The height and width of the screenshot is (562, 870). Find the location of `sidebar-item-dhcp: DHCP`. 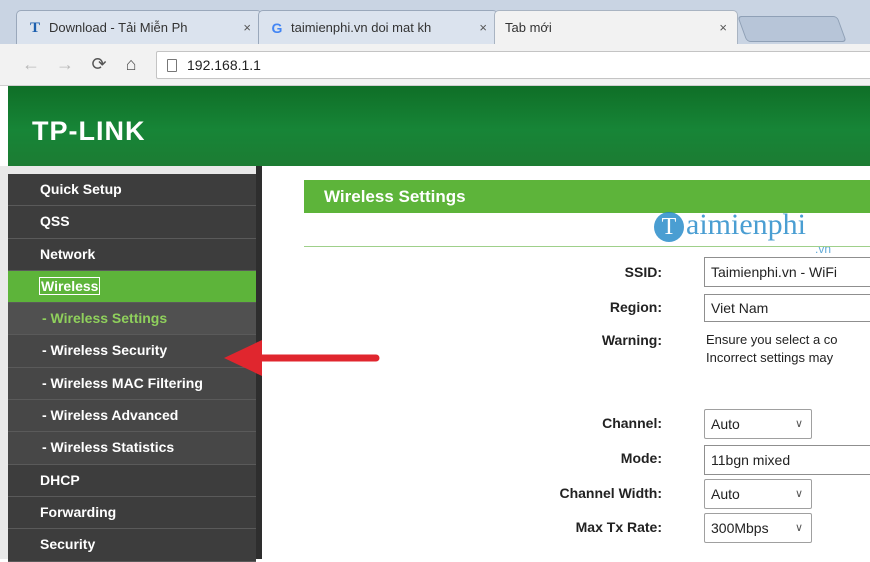

sidebar-item-dhcp: DHCP is located at coordinates (132, 480).